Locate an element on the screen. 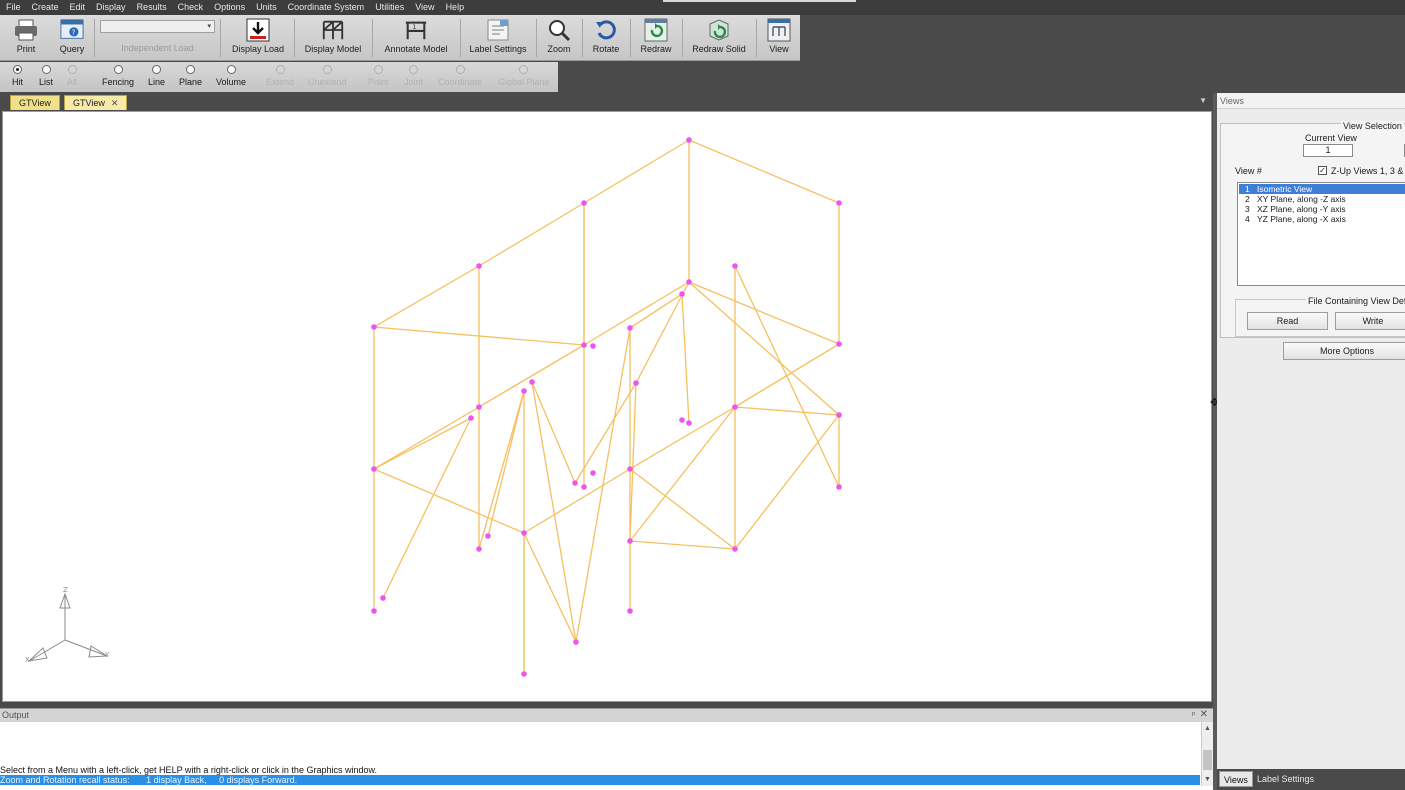 This screenshot has height=790, width=1405. radio-joint: Joint is located at coordinates (413, 76).